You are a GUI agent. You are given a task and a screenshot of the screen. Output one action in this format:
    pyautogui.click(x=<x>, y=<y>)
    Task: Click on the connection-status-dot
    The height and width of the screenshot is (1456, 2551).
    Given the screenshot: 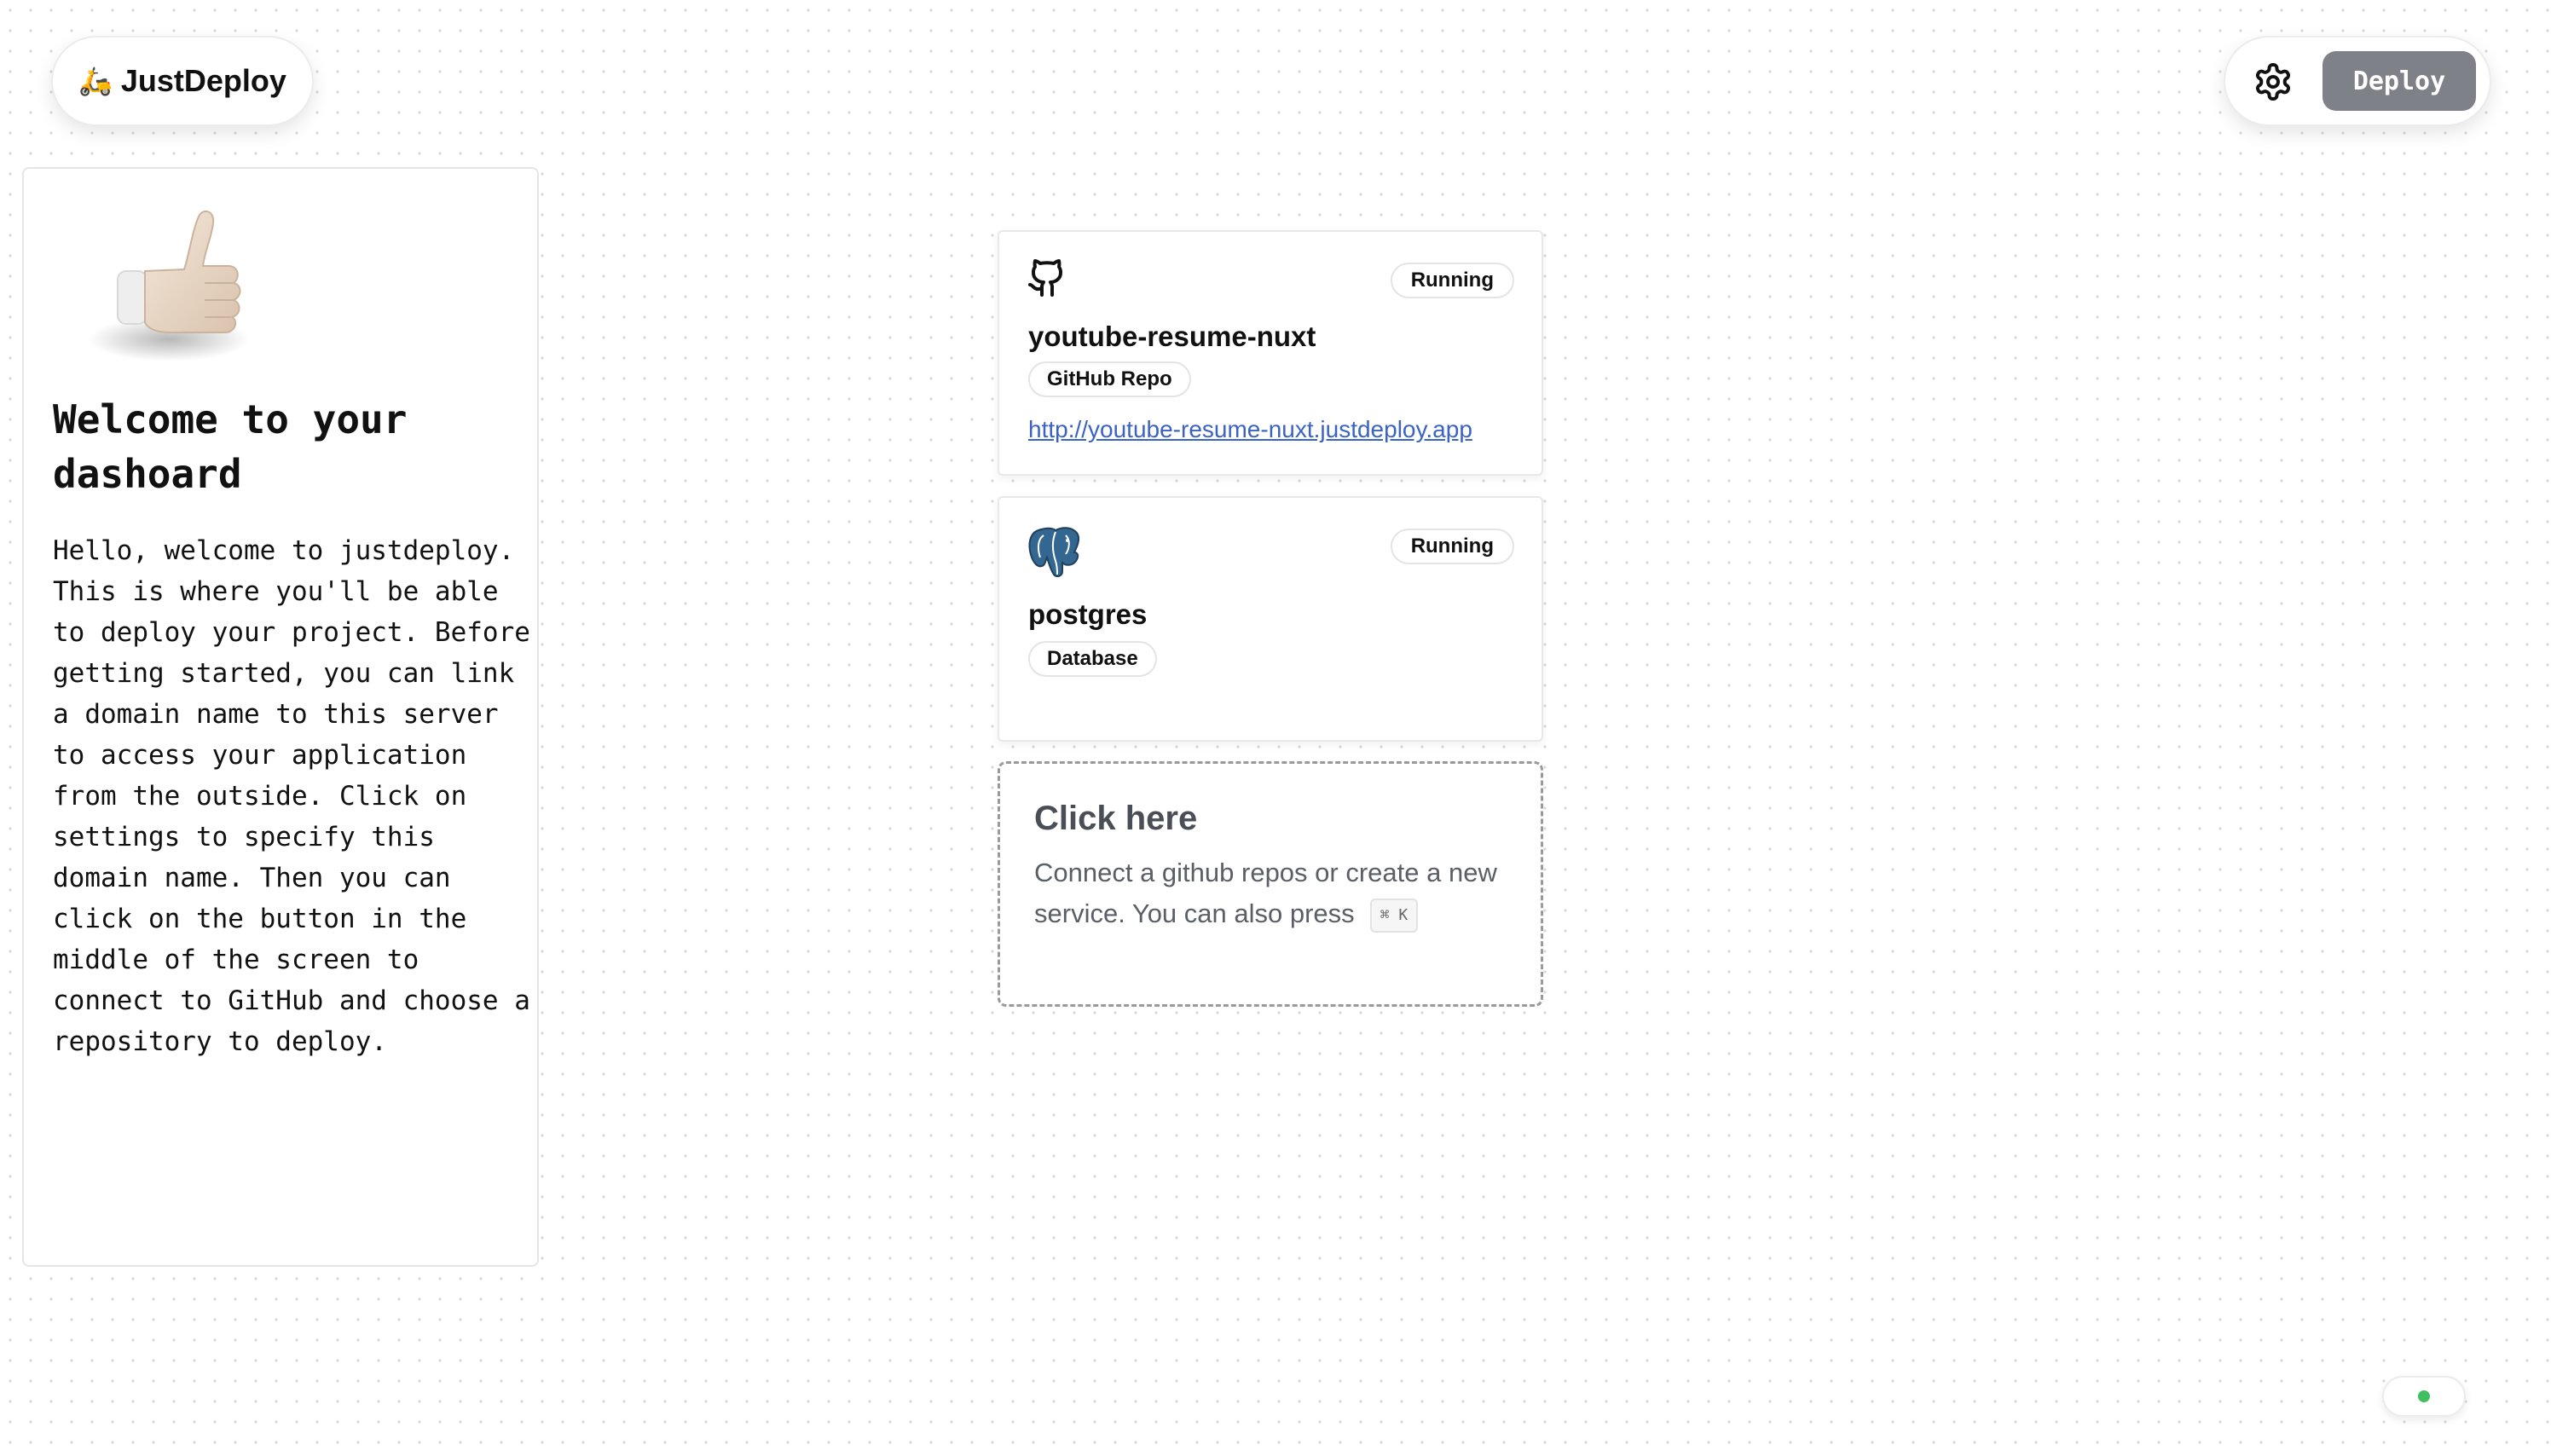 What is the action you would take?
    pyautogui.click(x=2424, y=1396)
    